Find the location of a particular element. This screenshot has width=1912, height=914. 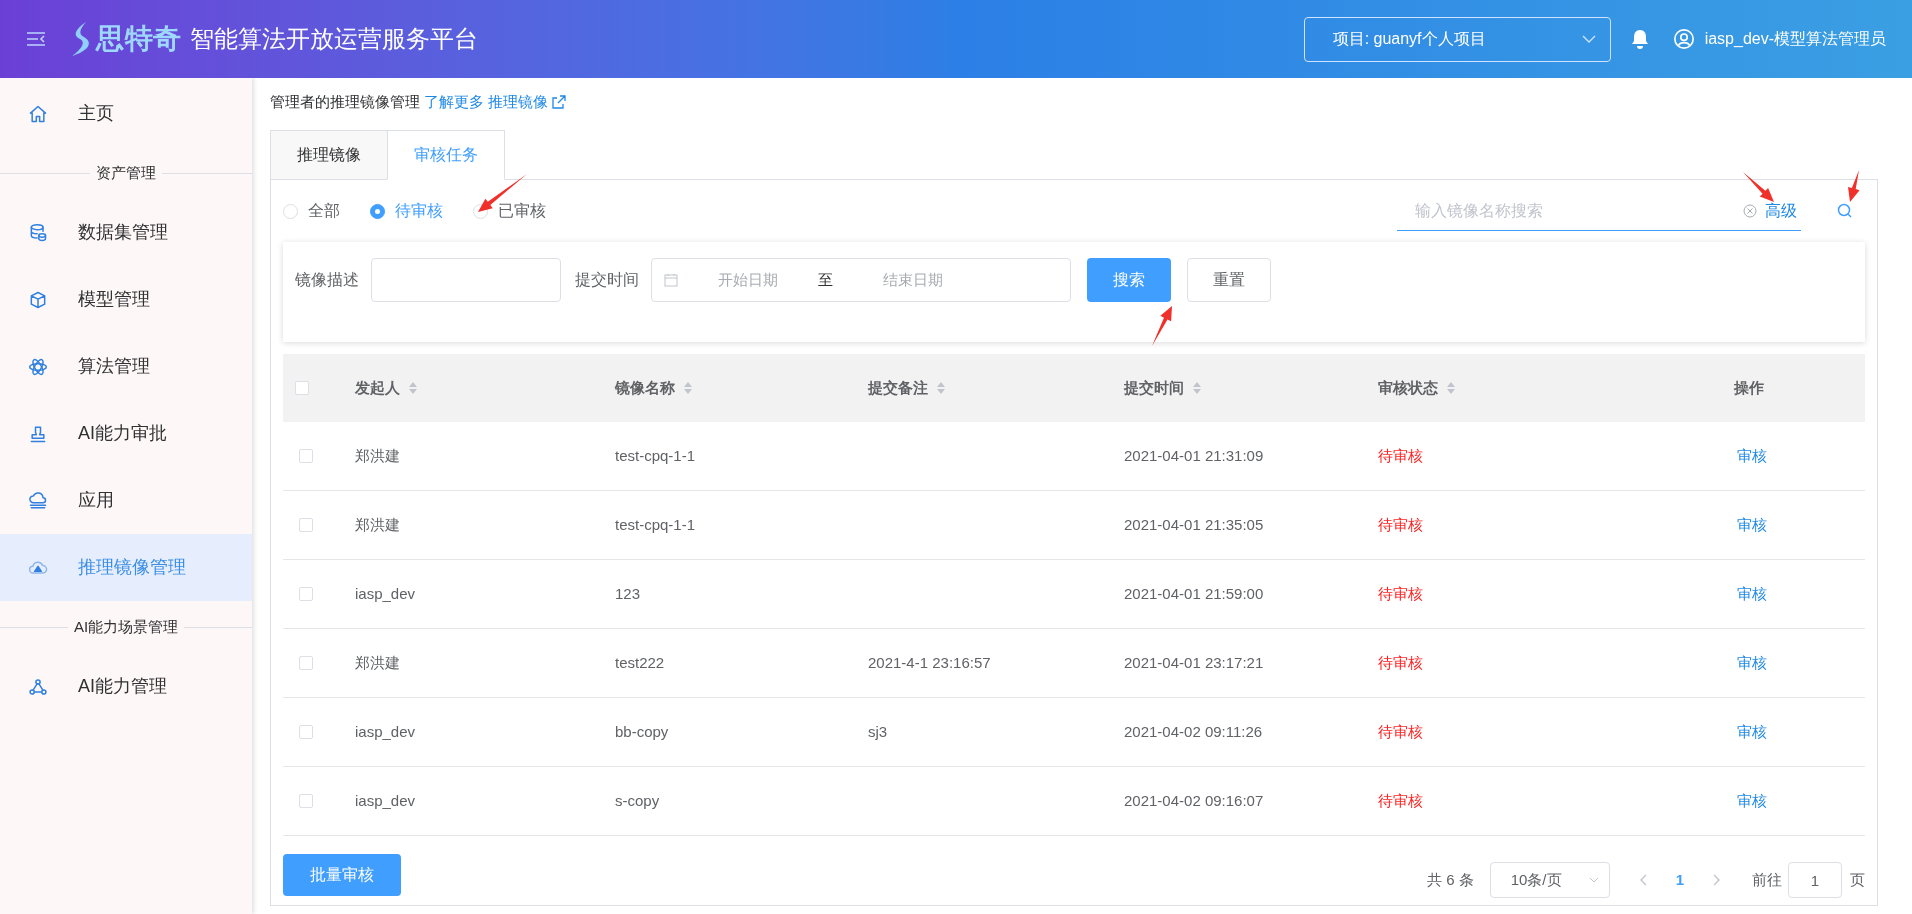

range-separator: 至 is located at coordinates (825, 279).